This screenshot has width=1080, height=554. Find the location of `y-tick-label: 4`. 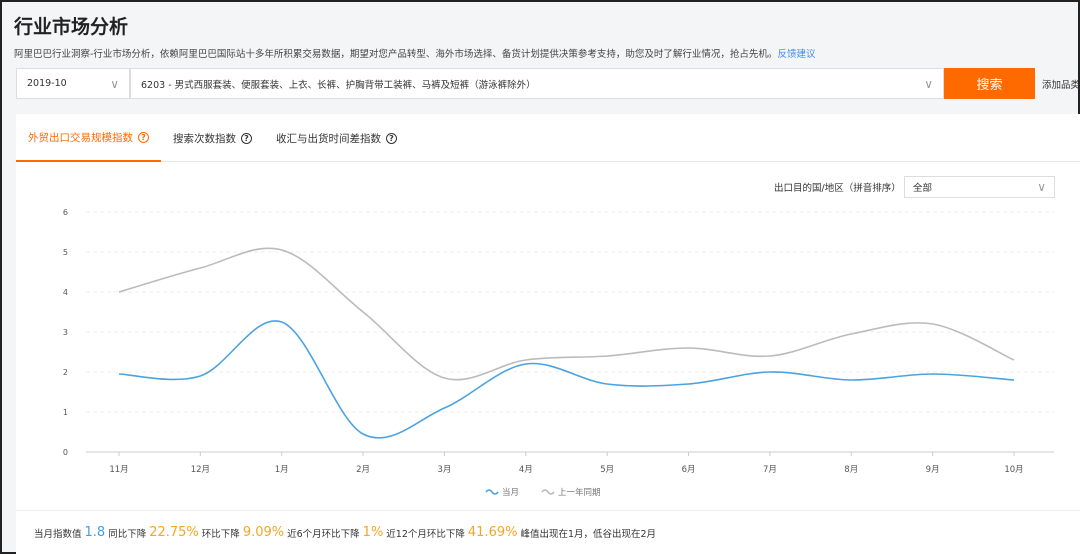

y-tick-label: 4 is located at coordinates (65, 292).